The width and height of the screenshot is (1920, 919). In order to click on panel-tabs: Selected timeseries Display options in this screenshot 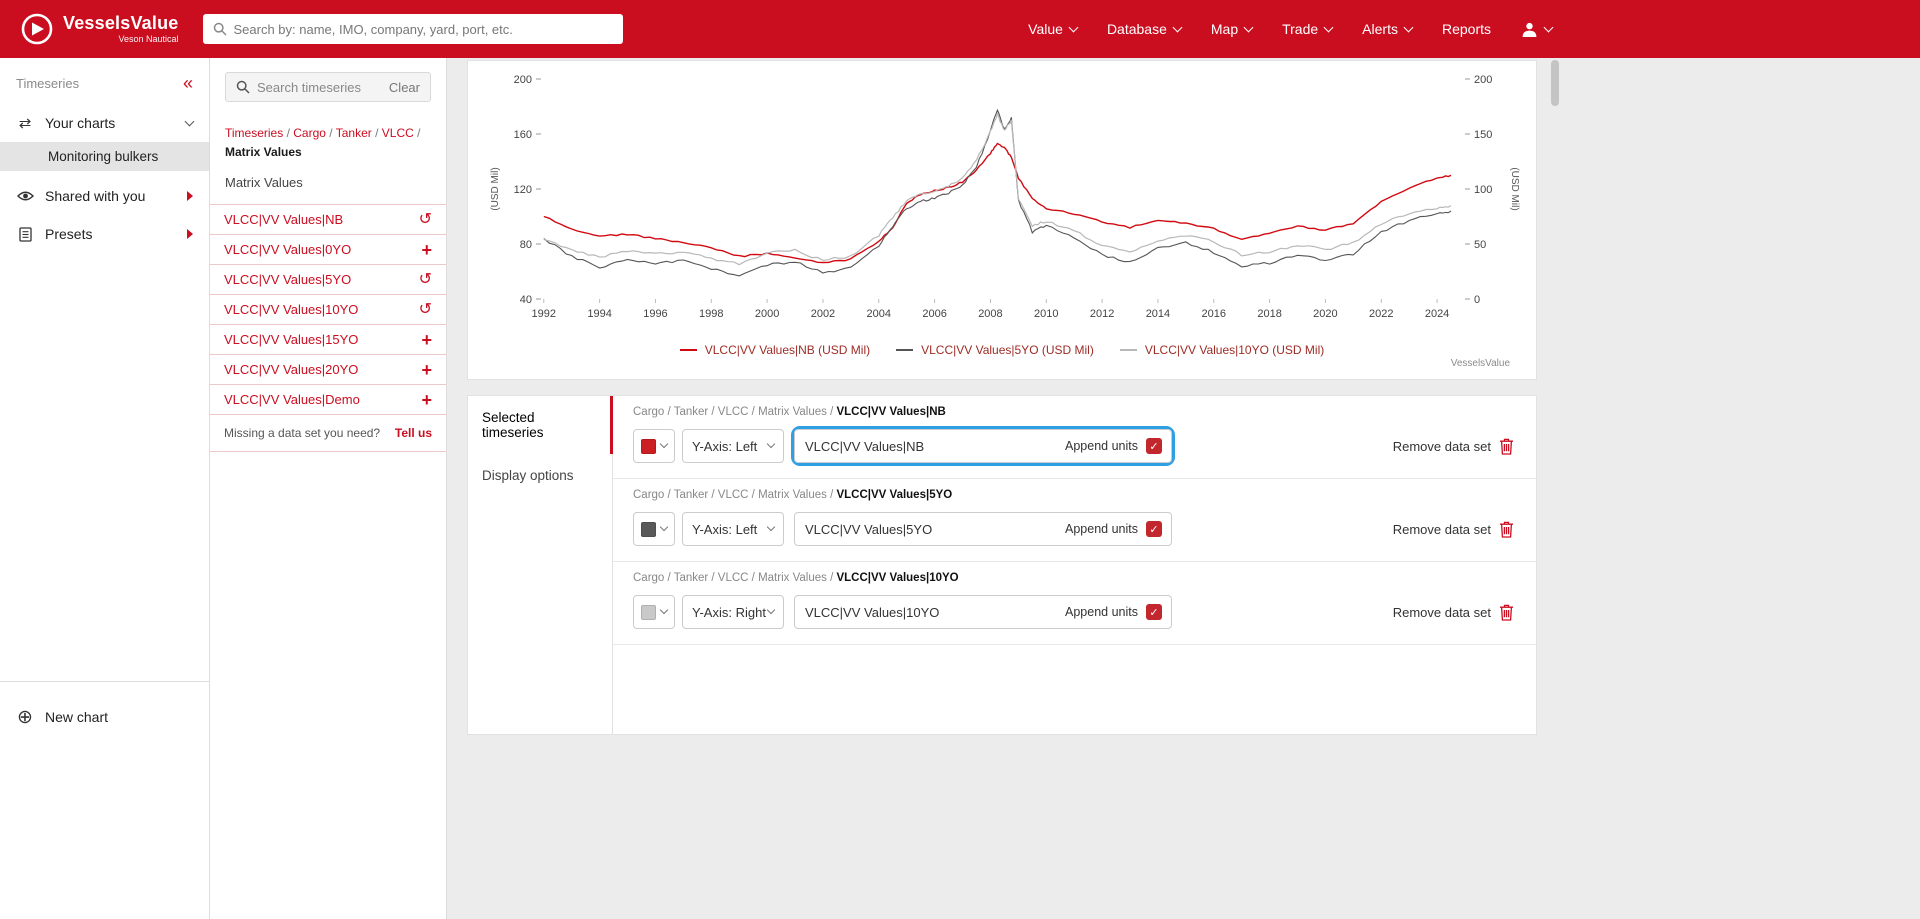, I will do `click(540, 565)`.